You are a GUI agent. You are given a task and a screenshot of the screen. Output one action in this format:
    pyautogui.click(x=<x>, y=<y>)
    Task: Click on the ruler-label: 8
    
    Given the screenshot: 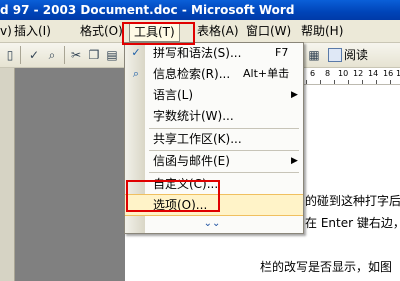 What is the action you would take?
    pyautogui.click(x=328, y=73)
    